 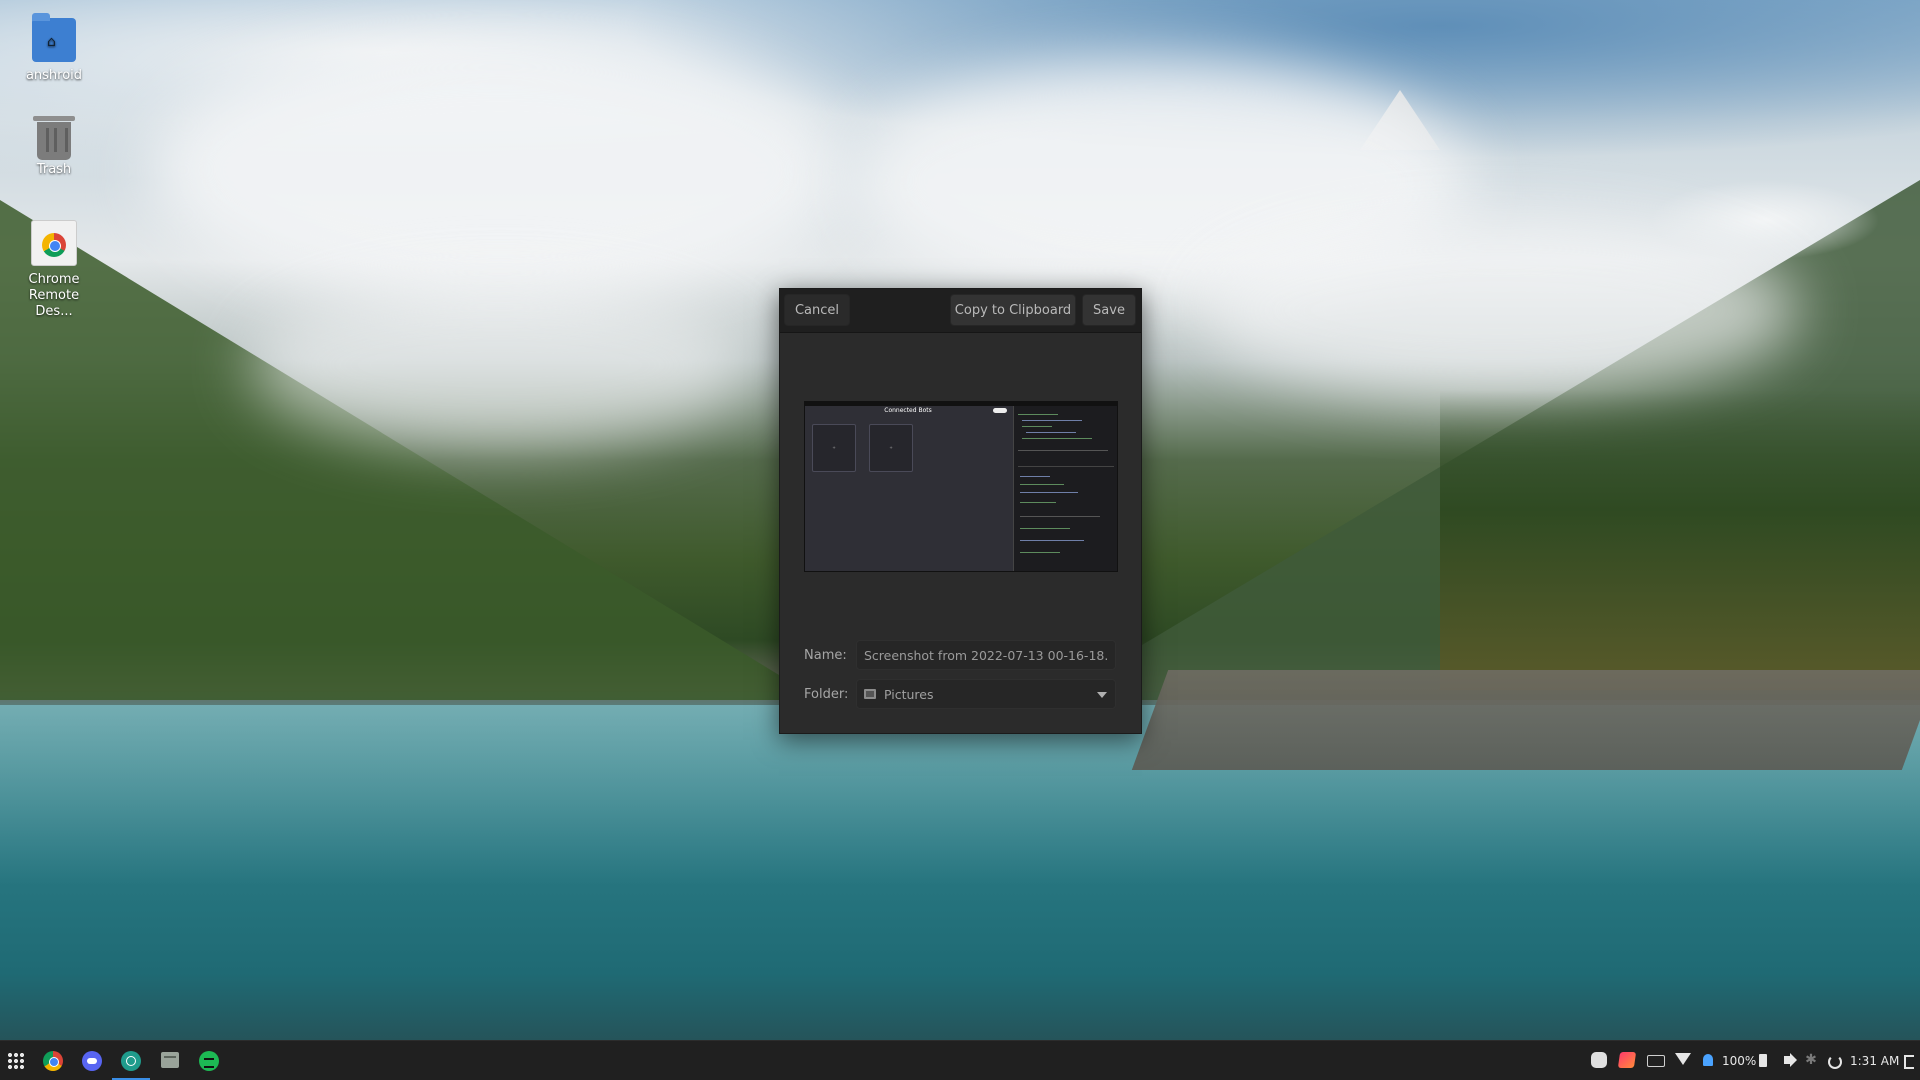 What do you see at coordinates (1680, 540) in the screenshot?
I see `wallpaper-trees` at bounding box center [1680, 540].